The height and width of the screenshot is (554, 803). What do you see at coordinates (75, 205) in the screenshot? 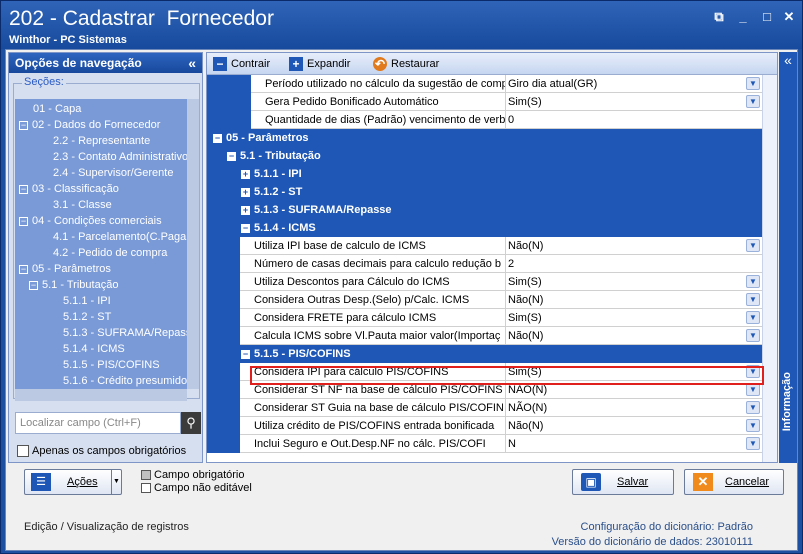
I see `tree-item: 3.1 - Classe` at bounding box center [75, 205].